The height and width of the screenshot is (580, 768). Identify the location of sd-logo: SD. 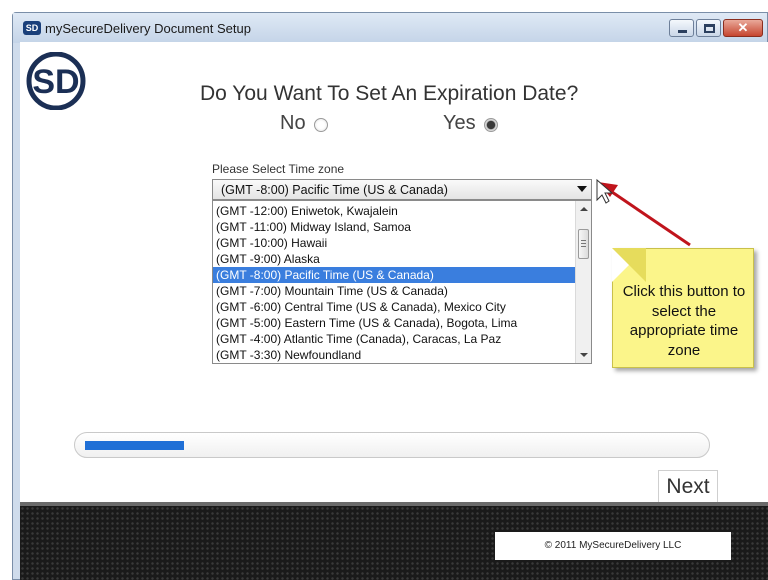
(56, 81).